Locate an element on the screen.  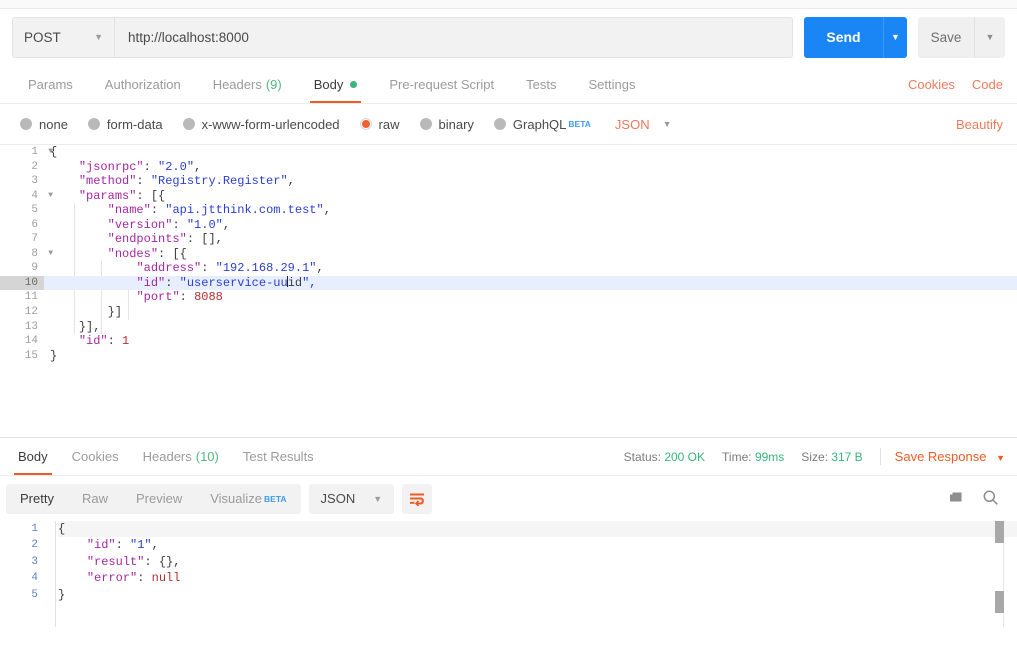
body-type-form-data: form-data is located at coordinates (125, 124).